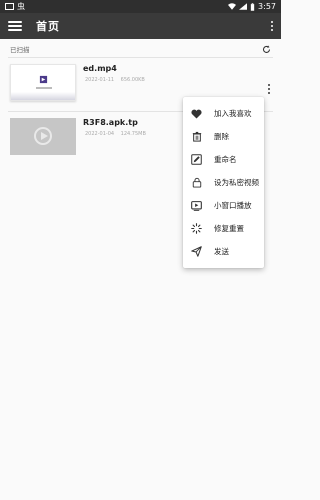 The width and height of the screenshot is (320, 500). Describe the element at coordinates (252, 6) in the screenshot. I see `battery-icon` at that location.